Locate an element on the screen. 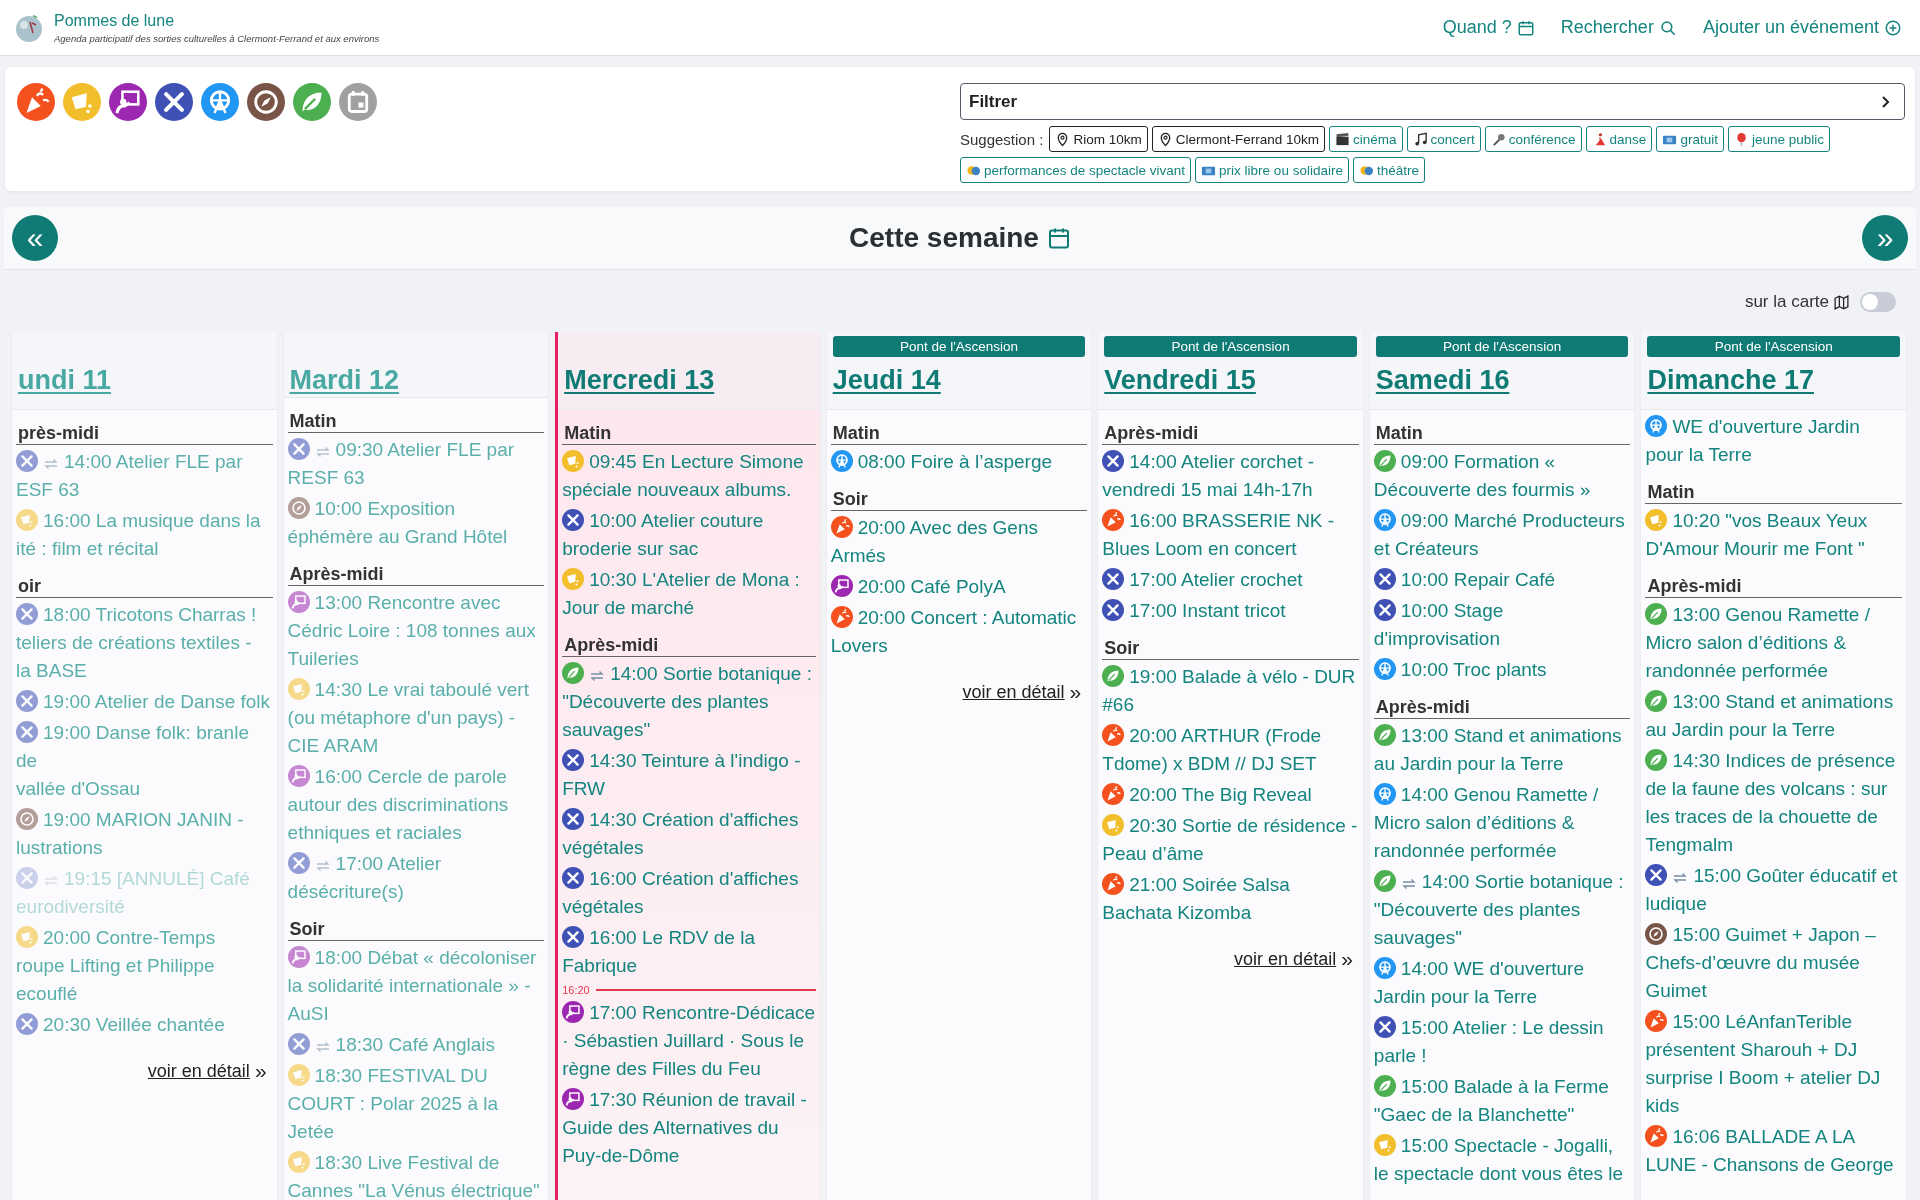 Image resolution: width=1920 pixels, height=1200 pixels. event-link: 14:30 Teinture à l'indigo - FRW is located at coordinates (689, 775).